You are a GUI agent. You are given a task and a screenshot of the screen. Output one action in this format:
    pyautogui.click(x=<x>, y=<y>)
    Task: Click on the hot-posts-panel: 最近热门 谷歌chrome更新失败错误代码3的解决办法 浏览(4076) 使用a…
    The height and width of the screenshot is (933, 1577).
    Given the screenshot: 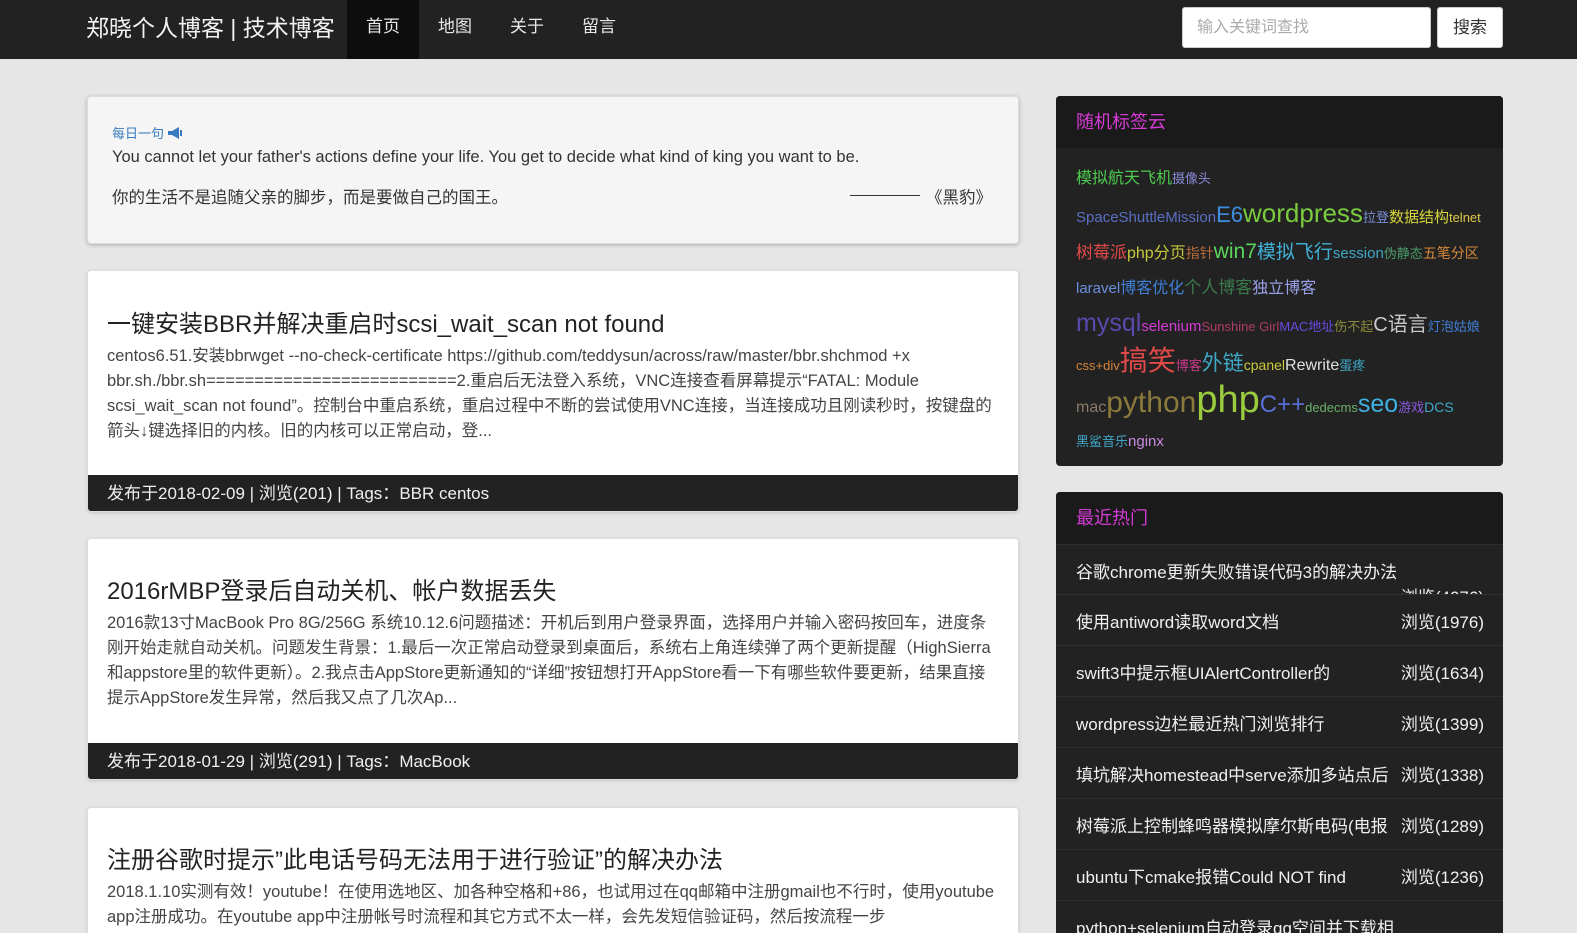 What is the action you would take?
    pyautogui.click(x=1279, y=712)
    